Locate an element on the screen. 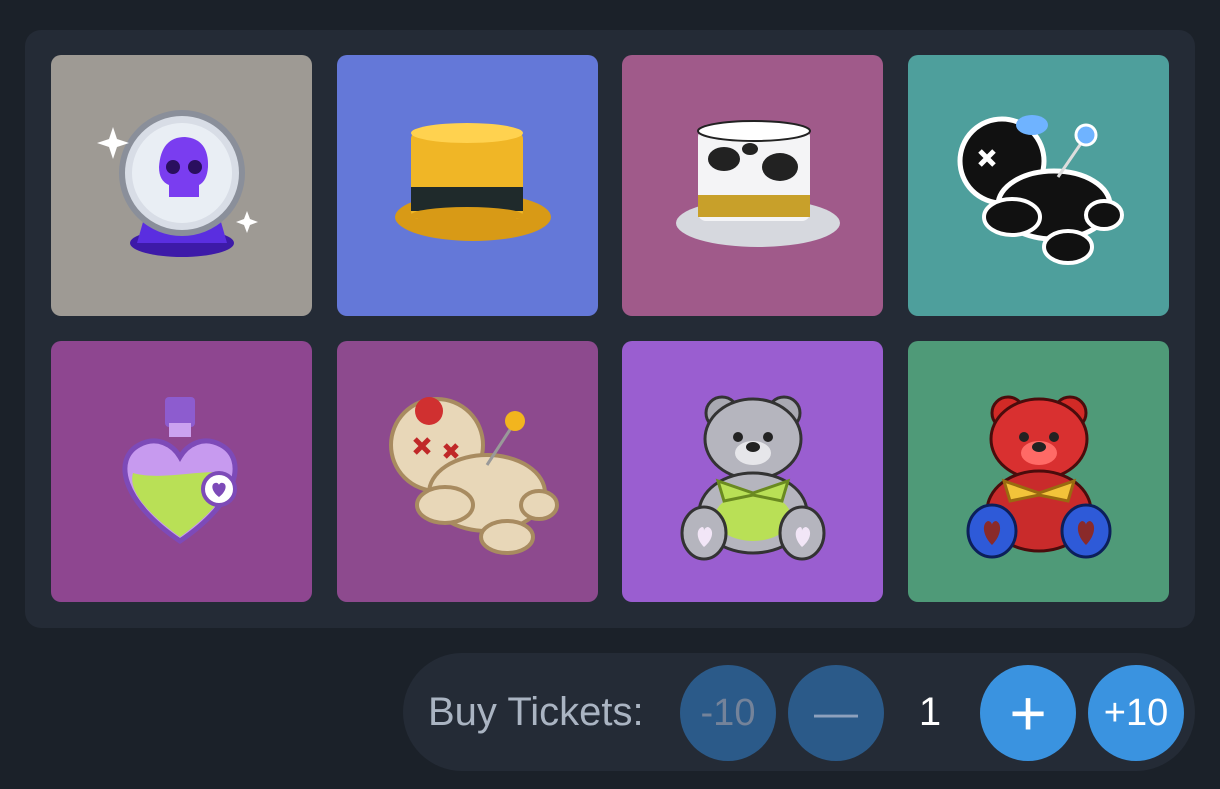  minus-10-label: -10 is located at coordinates (728, 712).